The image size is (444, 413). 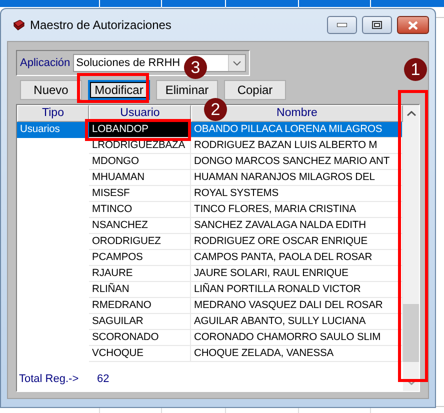 I want to click on table-cell: MTINCO, so click(x=140, y=210).